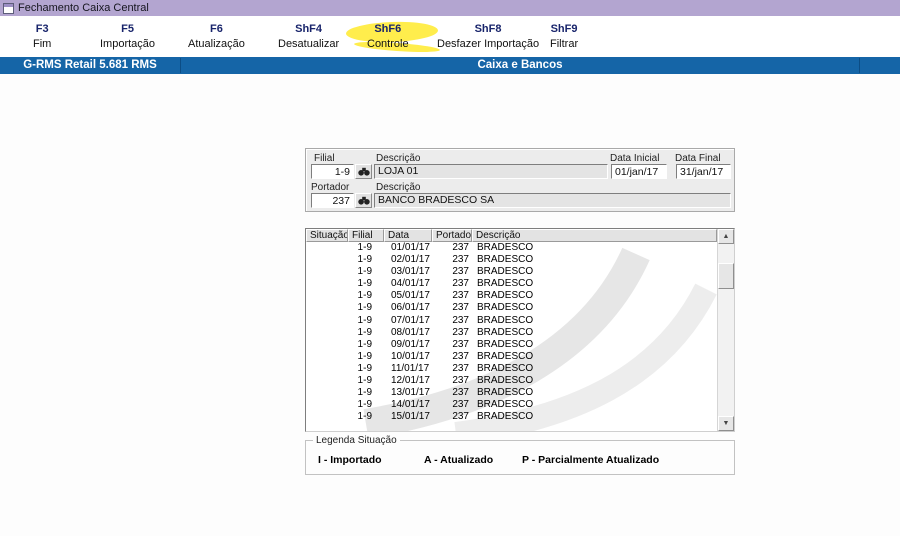 This screenshot has width=900, height=536. What do you see at coordinates (725, 330) in the screenshot?
I see `vertical-scrollbar: ▲ ▼` at bounding box center [725, 330].